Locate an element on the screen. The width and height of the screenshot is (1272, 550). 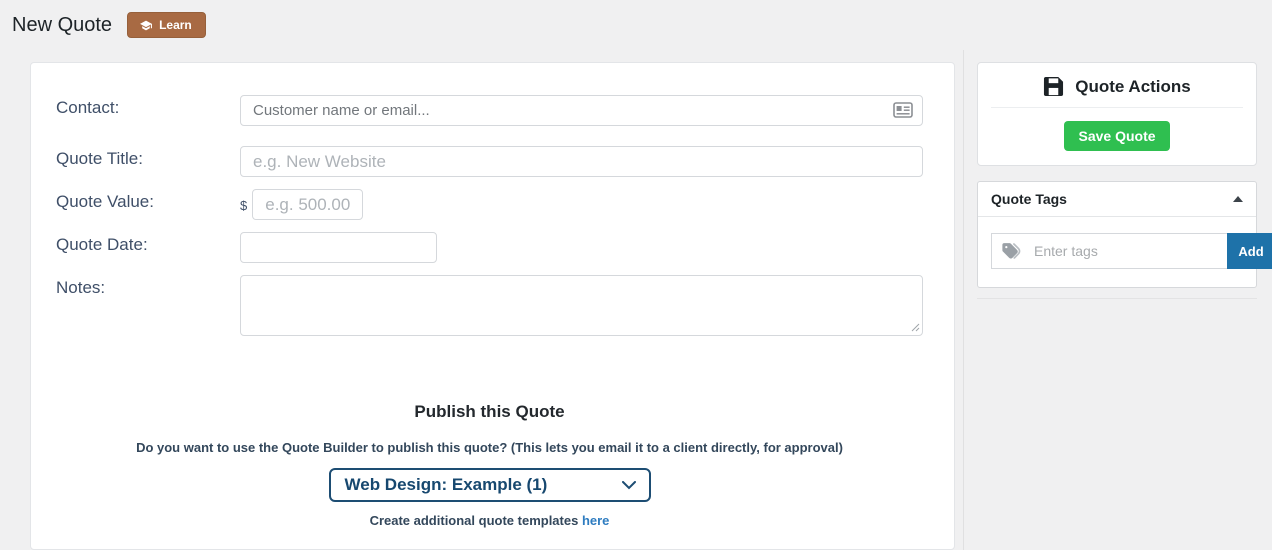
quote-title-input is located at coordinates (581, 161).